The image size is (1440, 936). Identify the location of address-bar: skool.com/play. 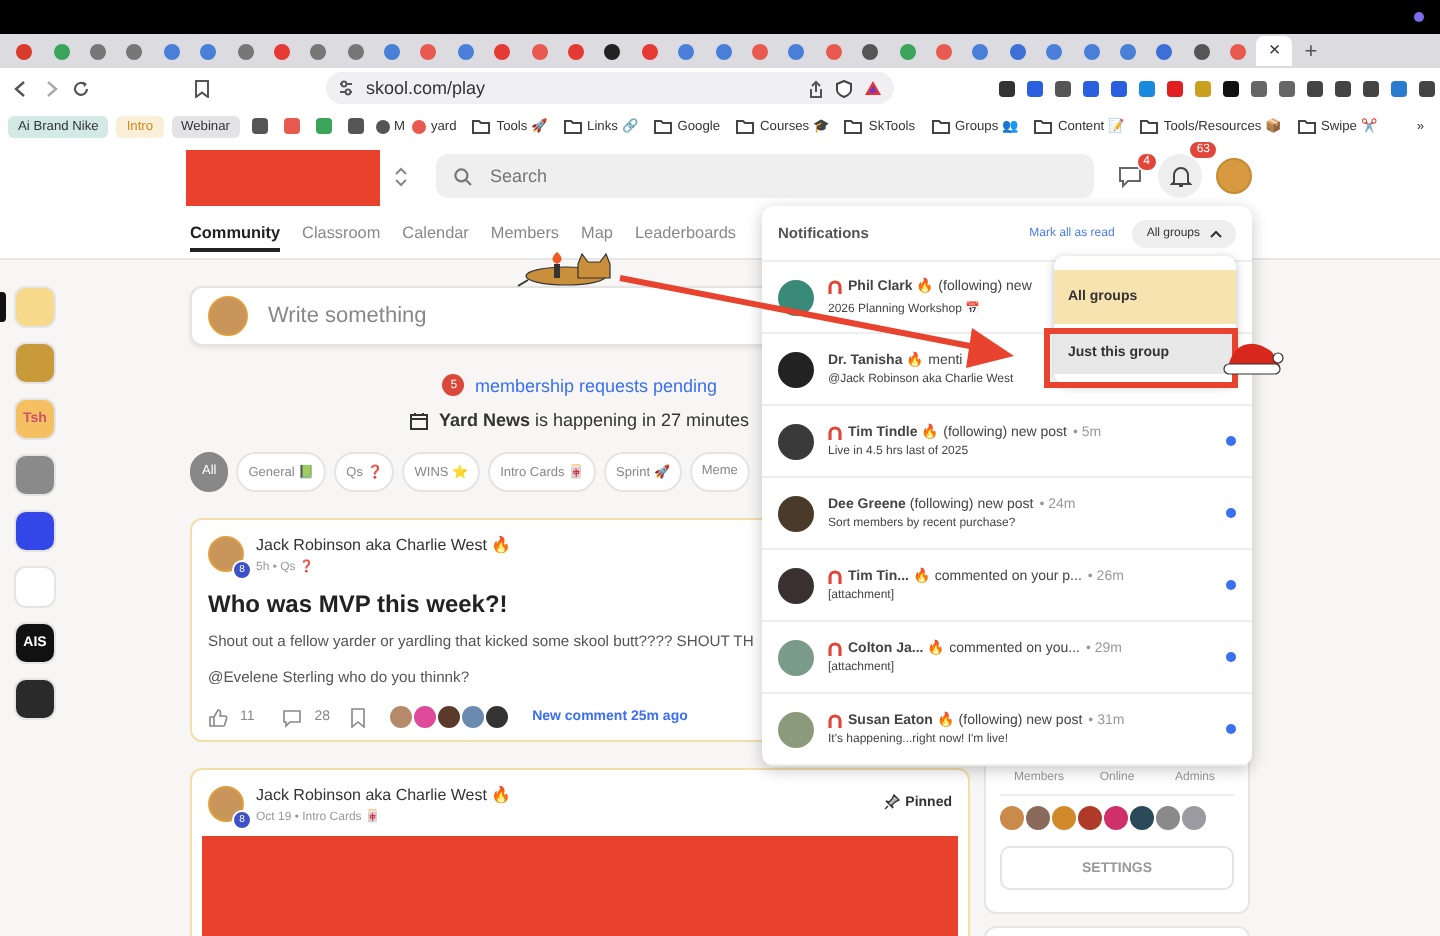
(610, 88).